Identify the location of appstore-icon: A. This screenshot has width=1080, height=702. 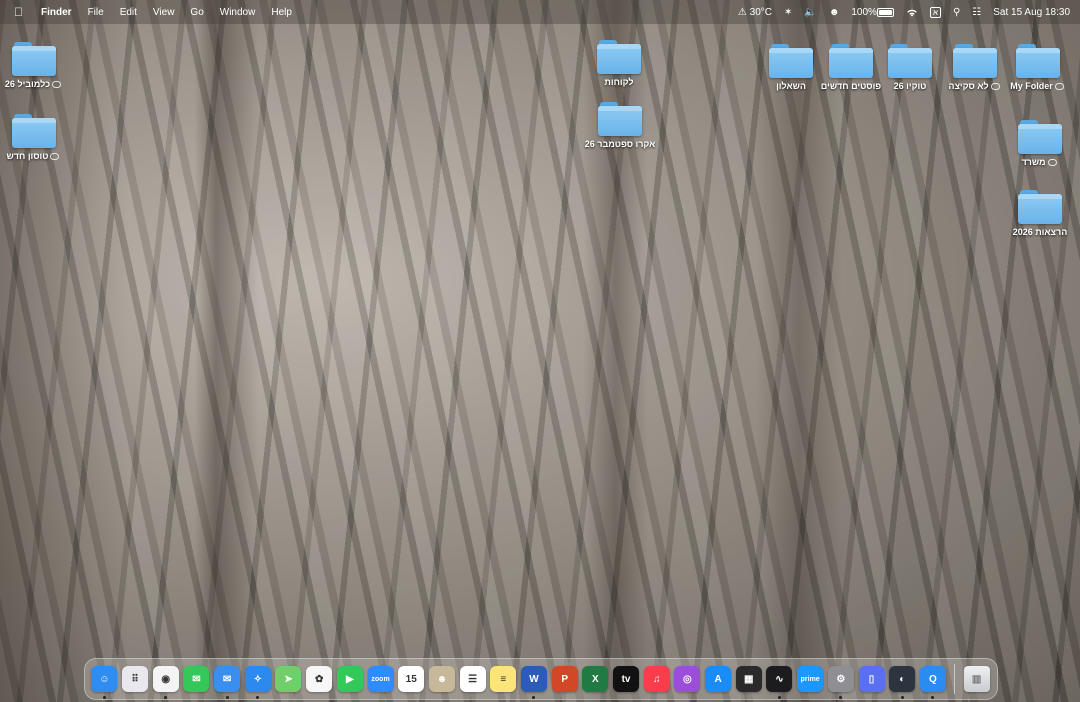
(718, 679).